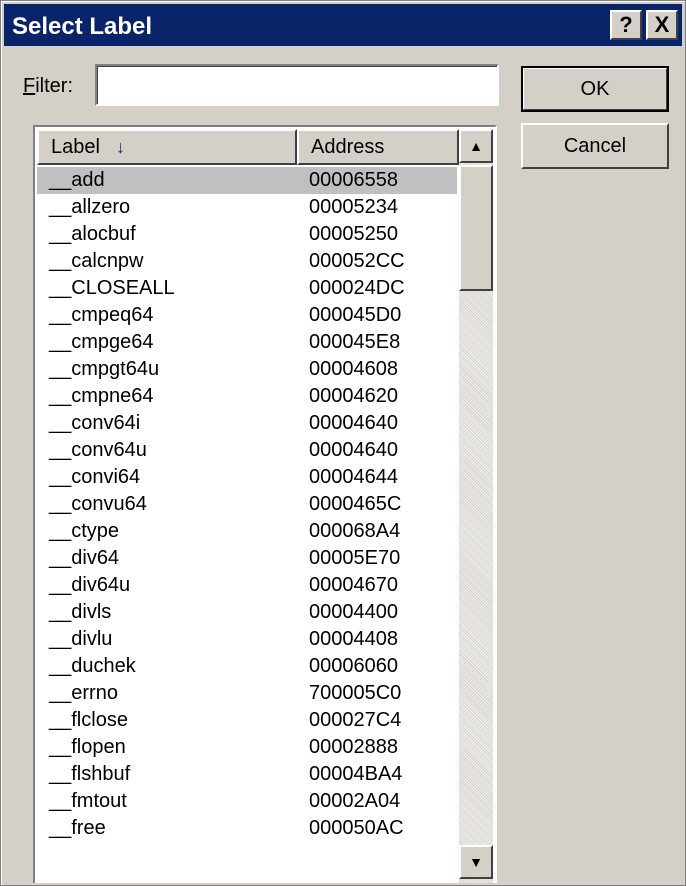 This screenshot has height=886, width=686. I want to click on list-item: __alocbuf 00005250, so click(247, 234).